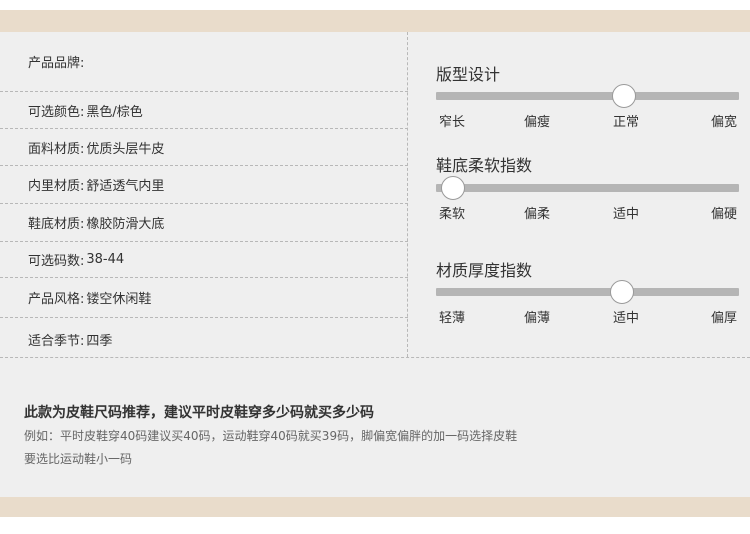 The height and width of the screenshot is (534, 750). I want to click on scale-tick: 正常, so click(626, 122).